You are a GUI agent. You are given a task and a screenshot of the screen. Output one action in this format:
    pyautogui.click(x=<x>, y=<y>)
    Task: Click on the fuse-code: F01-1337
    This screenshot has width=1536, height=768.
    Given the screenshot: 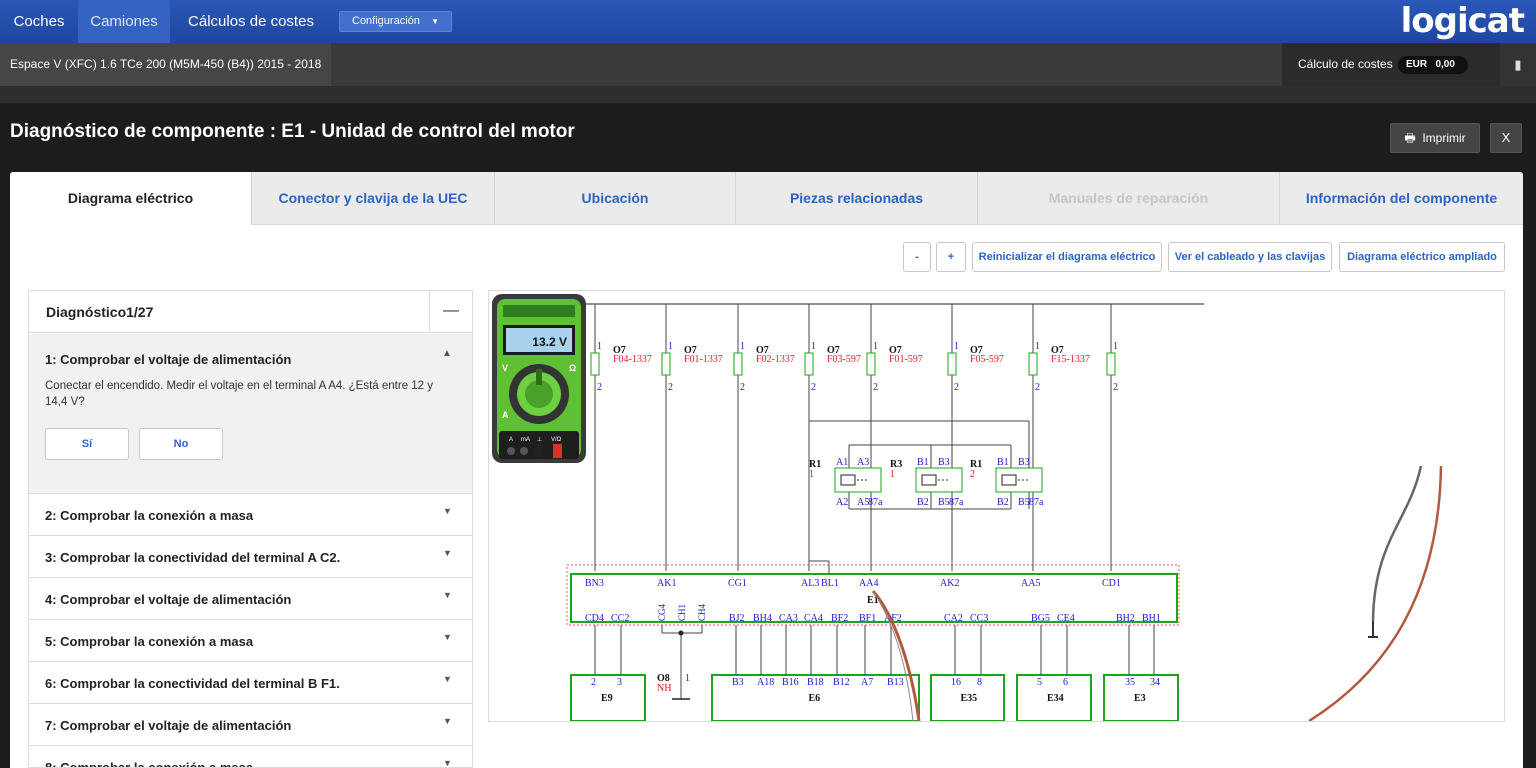 What is the action you would take?
    pyautogui.click(x=703, y=359)
    